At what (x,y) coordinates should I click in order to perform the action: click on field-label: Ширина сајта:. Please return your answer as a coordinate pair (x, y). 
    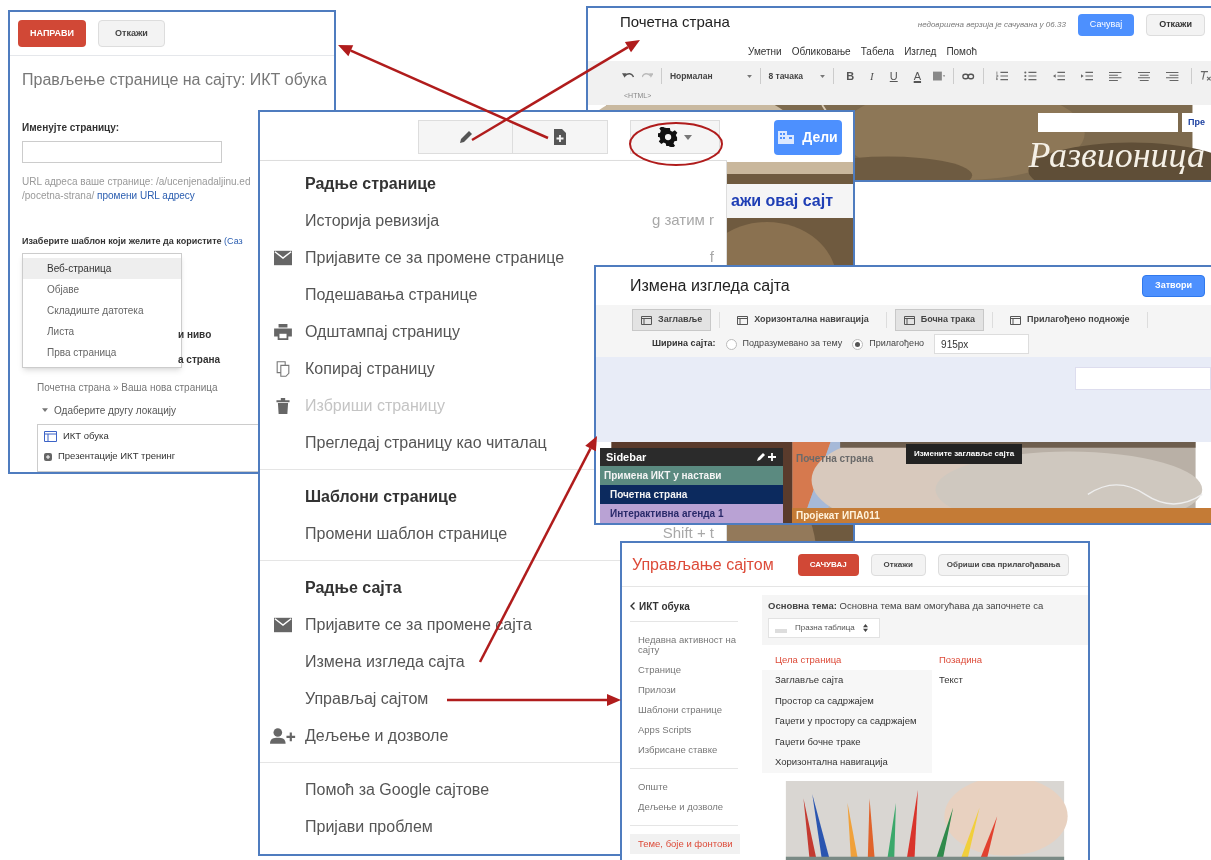
    Looking at the image, I should click on (684, 344).